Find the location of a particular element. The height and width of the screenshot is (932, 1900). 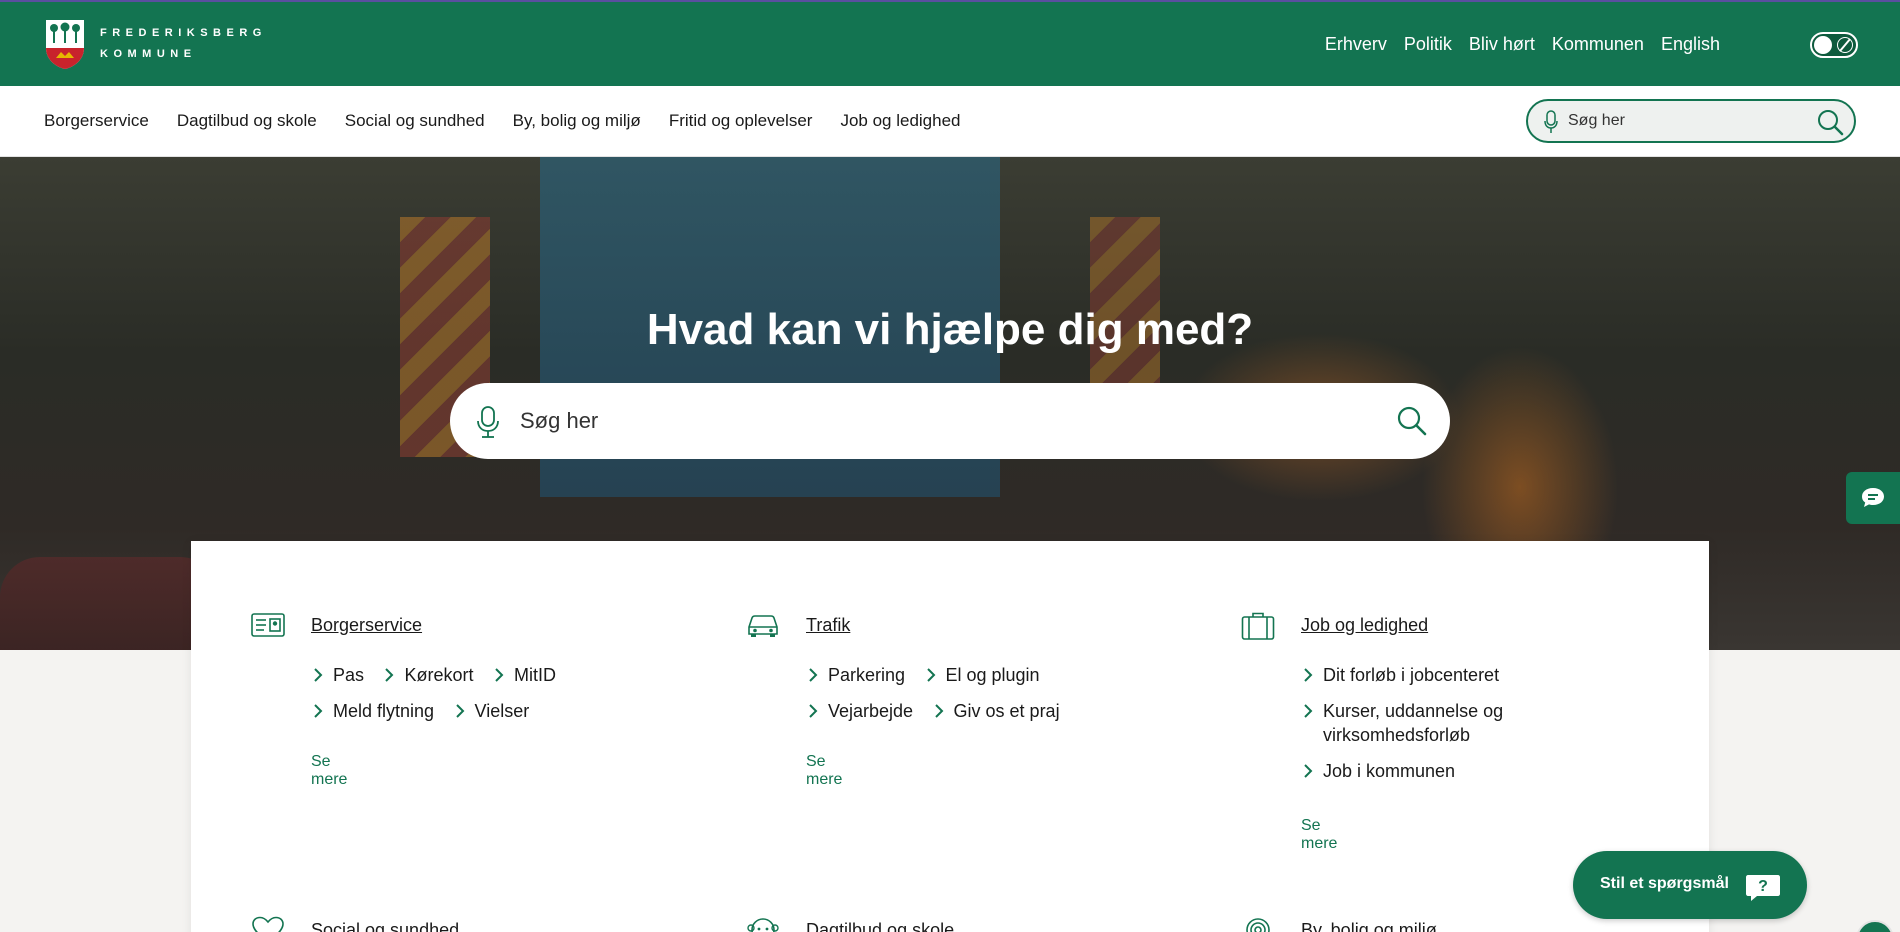

id-card-icon is located at coordinates (268, 625).